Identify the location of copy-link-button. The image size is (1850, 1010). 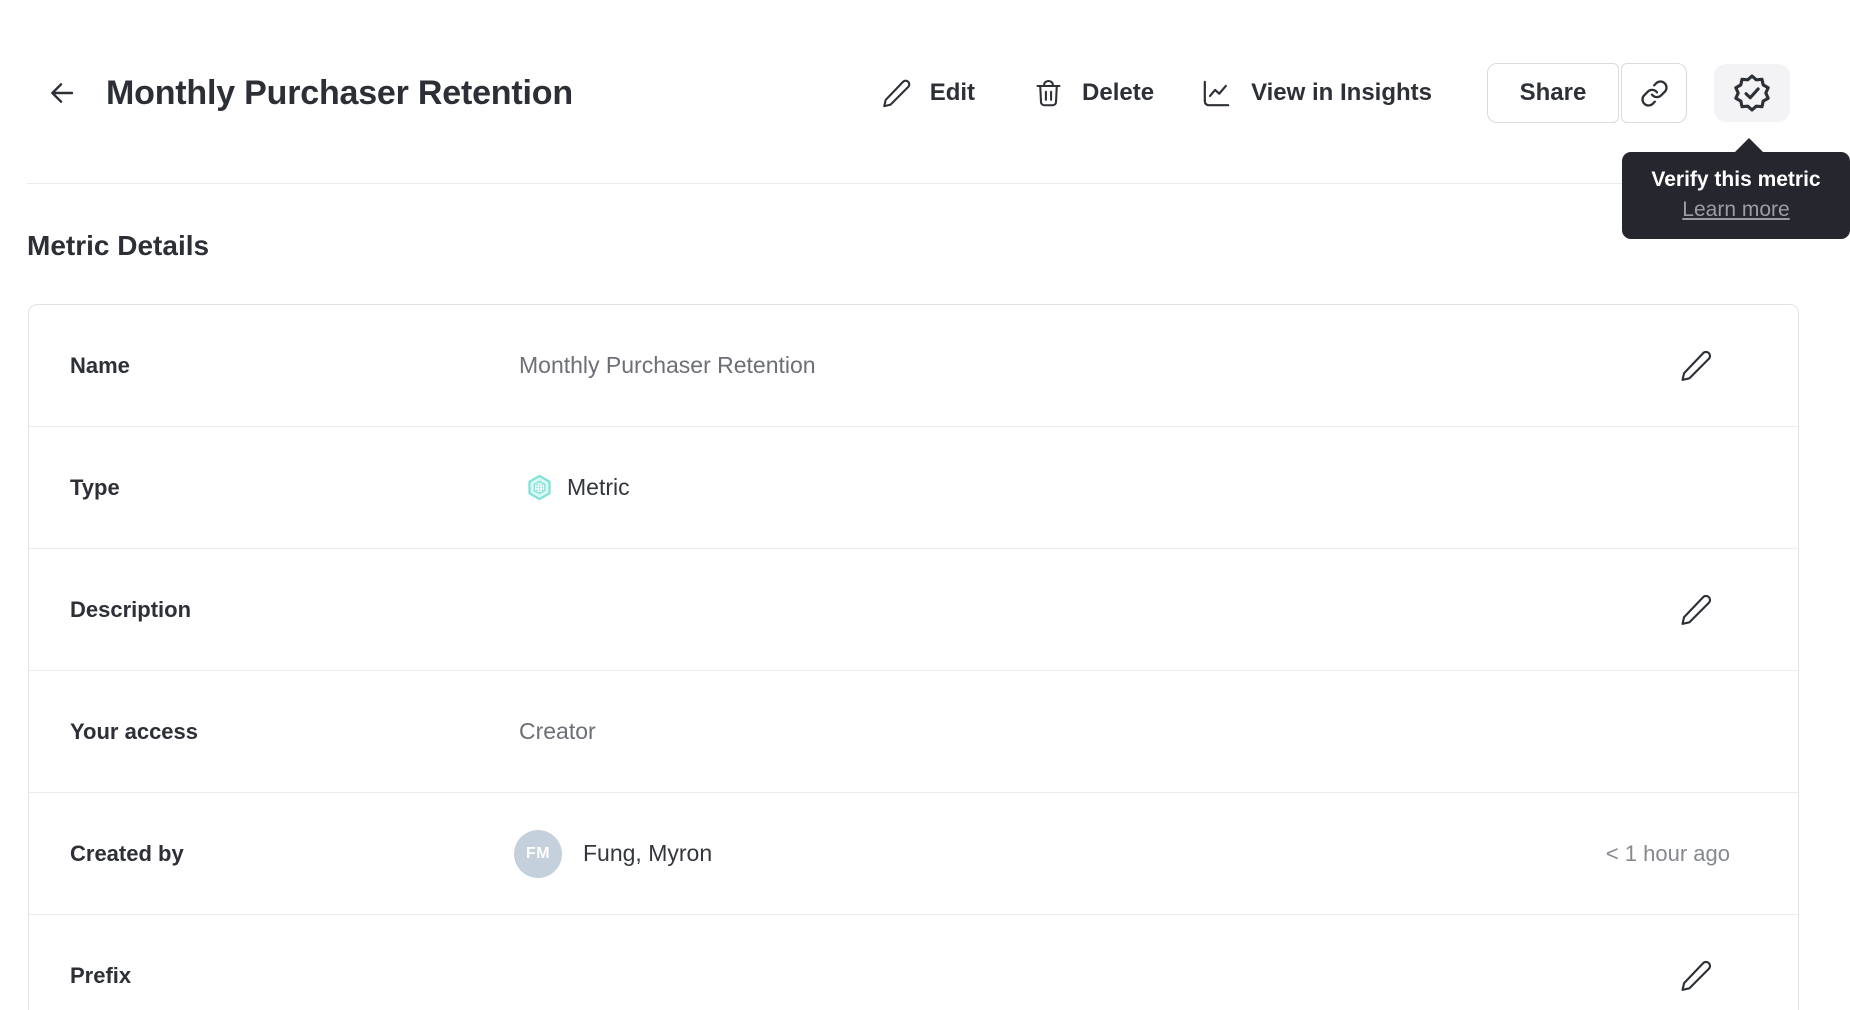
(1654, 93).